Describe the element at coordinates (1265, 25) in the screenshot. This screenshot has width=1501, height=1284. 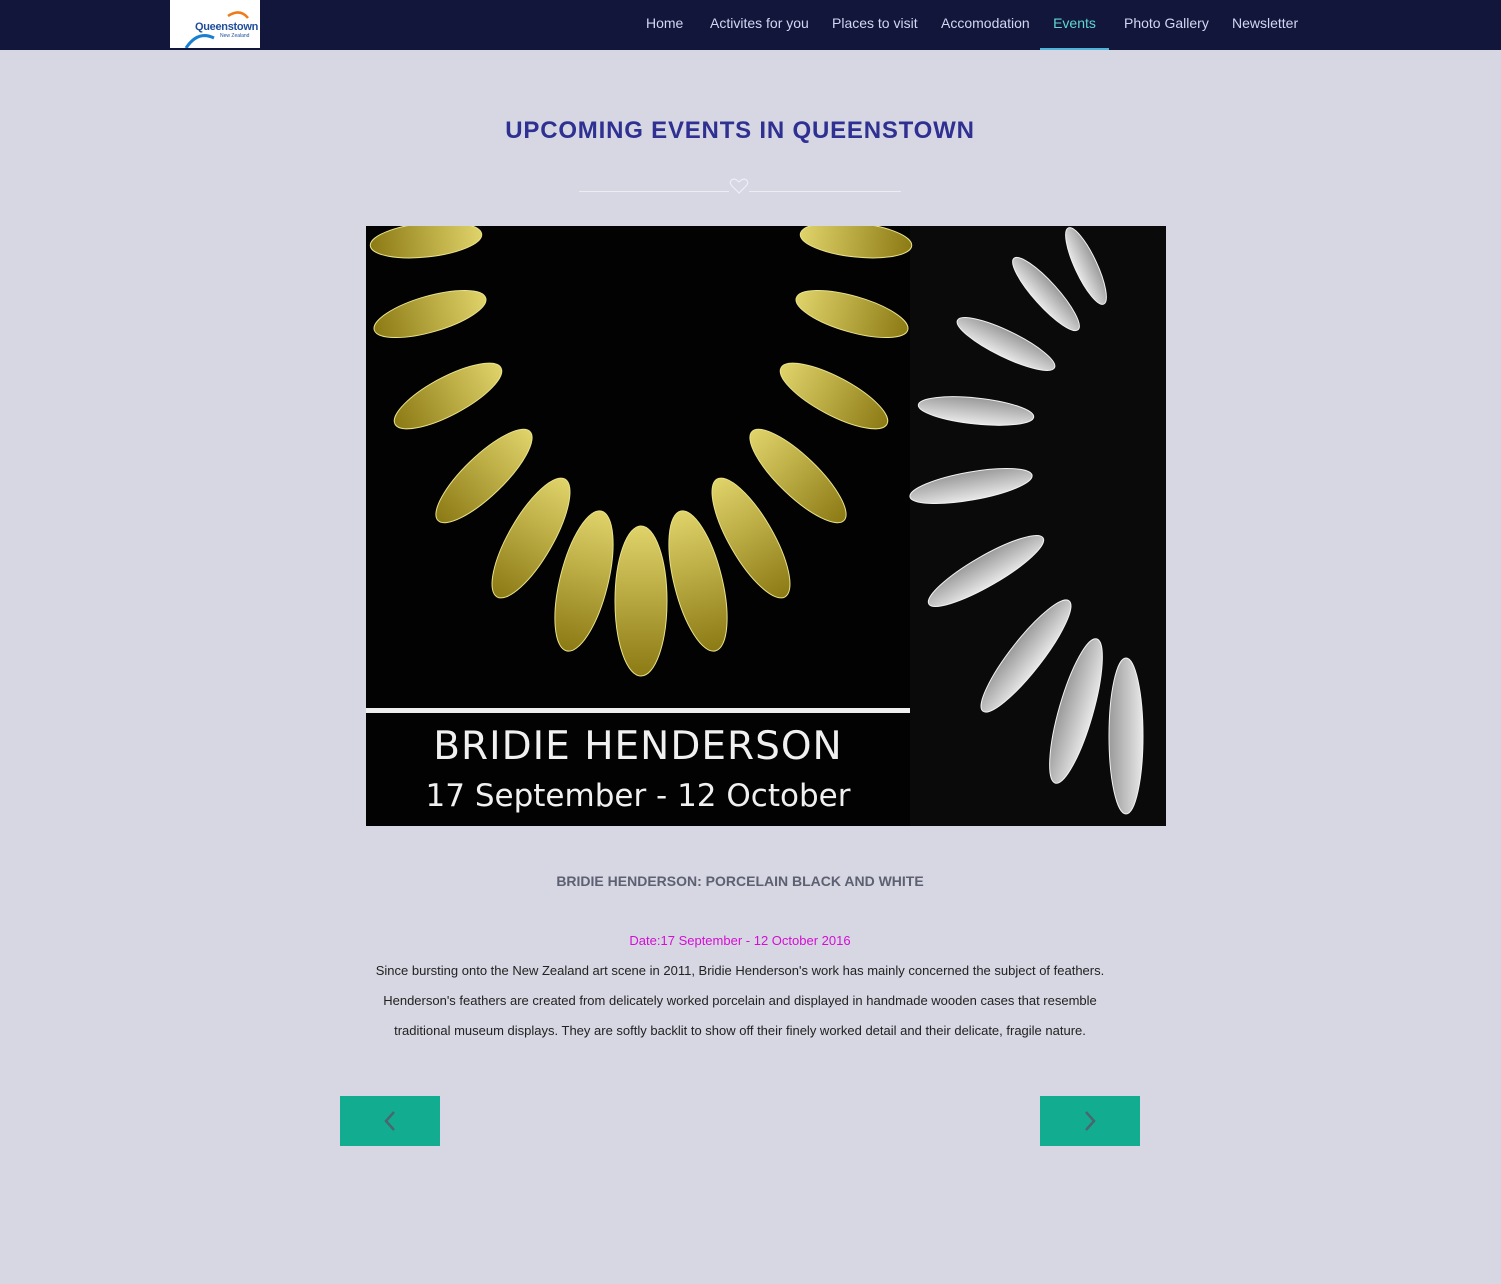
I see `nav-newsletter: Newsletter` at that location.